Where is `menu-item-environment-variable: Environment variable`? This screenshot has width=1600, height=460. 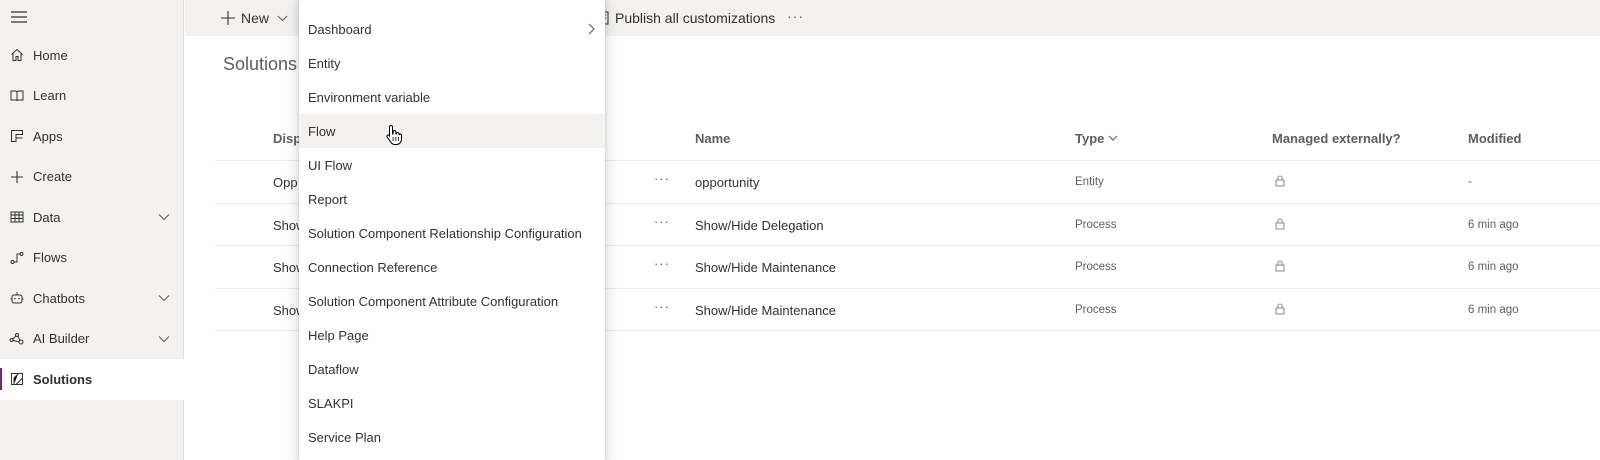 menu-item-environment-variable: Environment variable is located at coordinates (452, 97).